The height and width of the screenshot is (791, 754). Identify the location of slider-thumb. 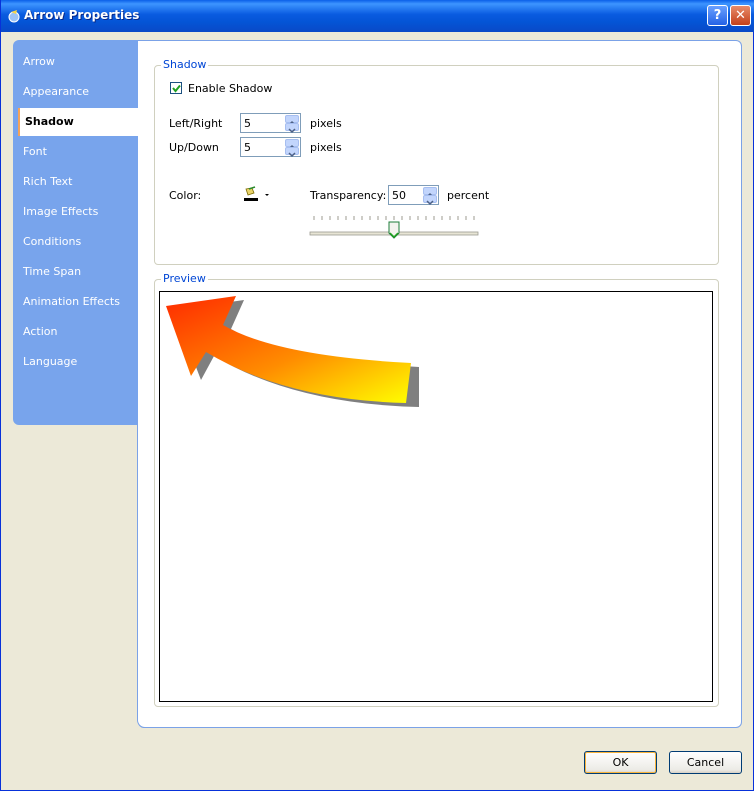
(394, 230).